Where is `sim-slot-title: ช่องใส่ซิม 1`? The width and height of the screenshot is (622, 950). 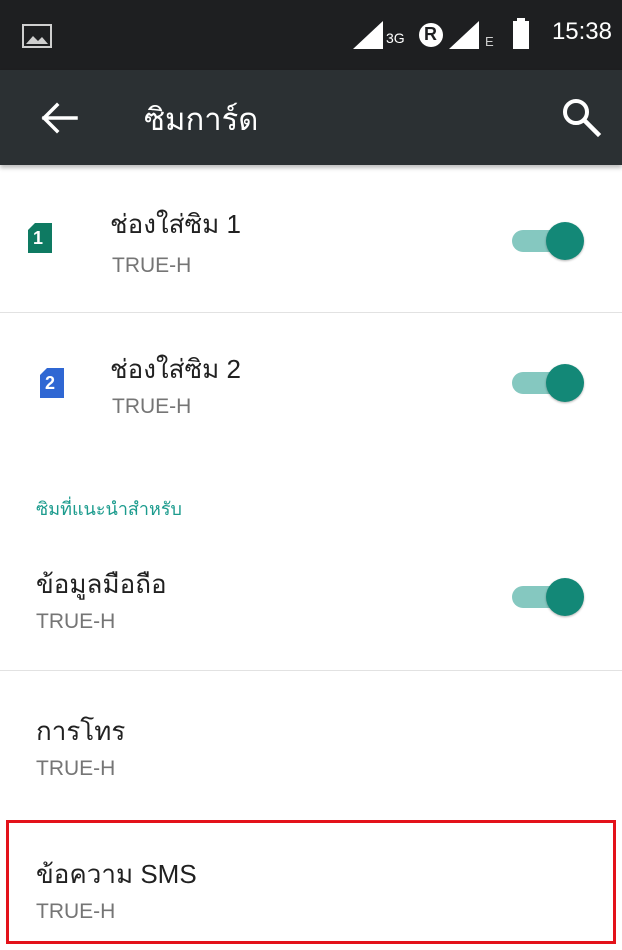
sim-slot-title: ช่องใส่ซิม 1 is located at coordinates (175, 224).